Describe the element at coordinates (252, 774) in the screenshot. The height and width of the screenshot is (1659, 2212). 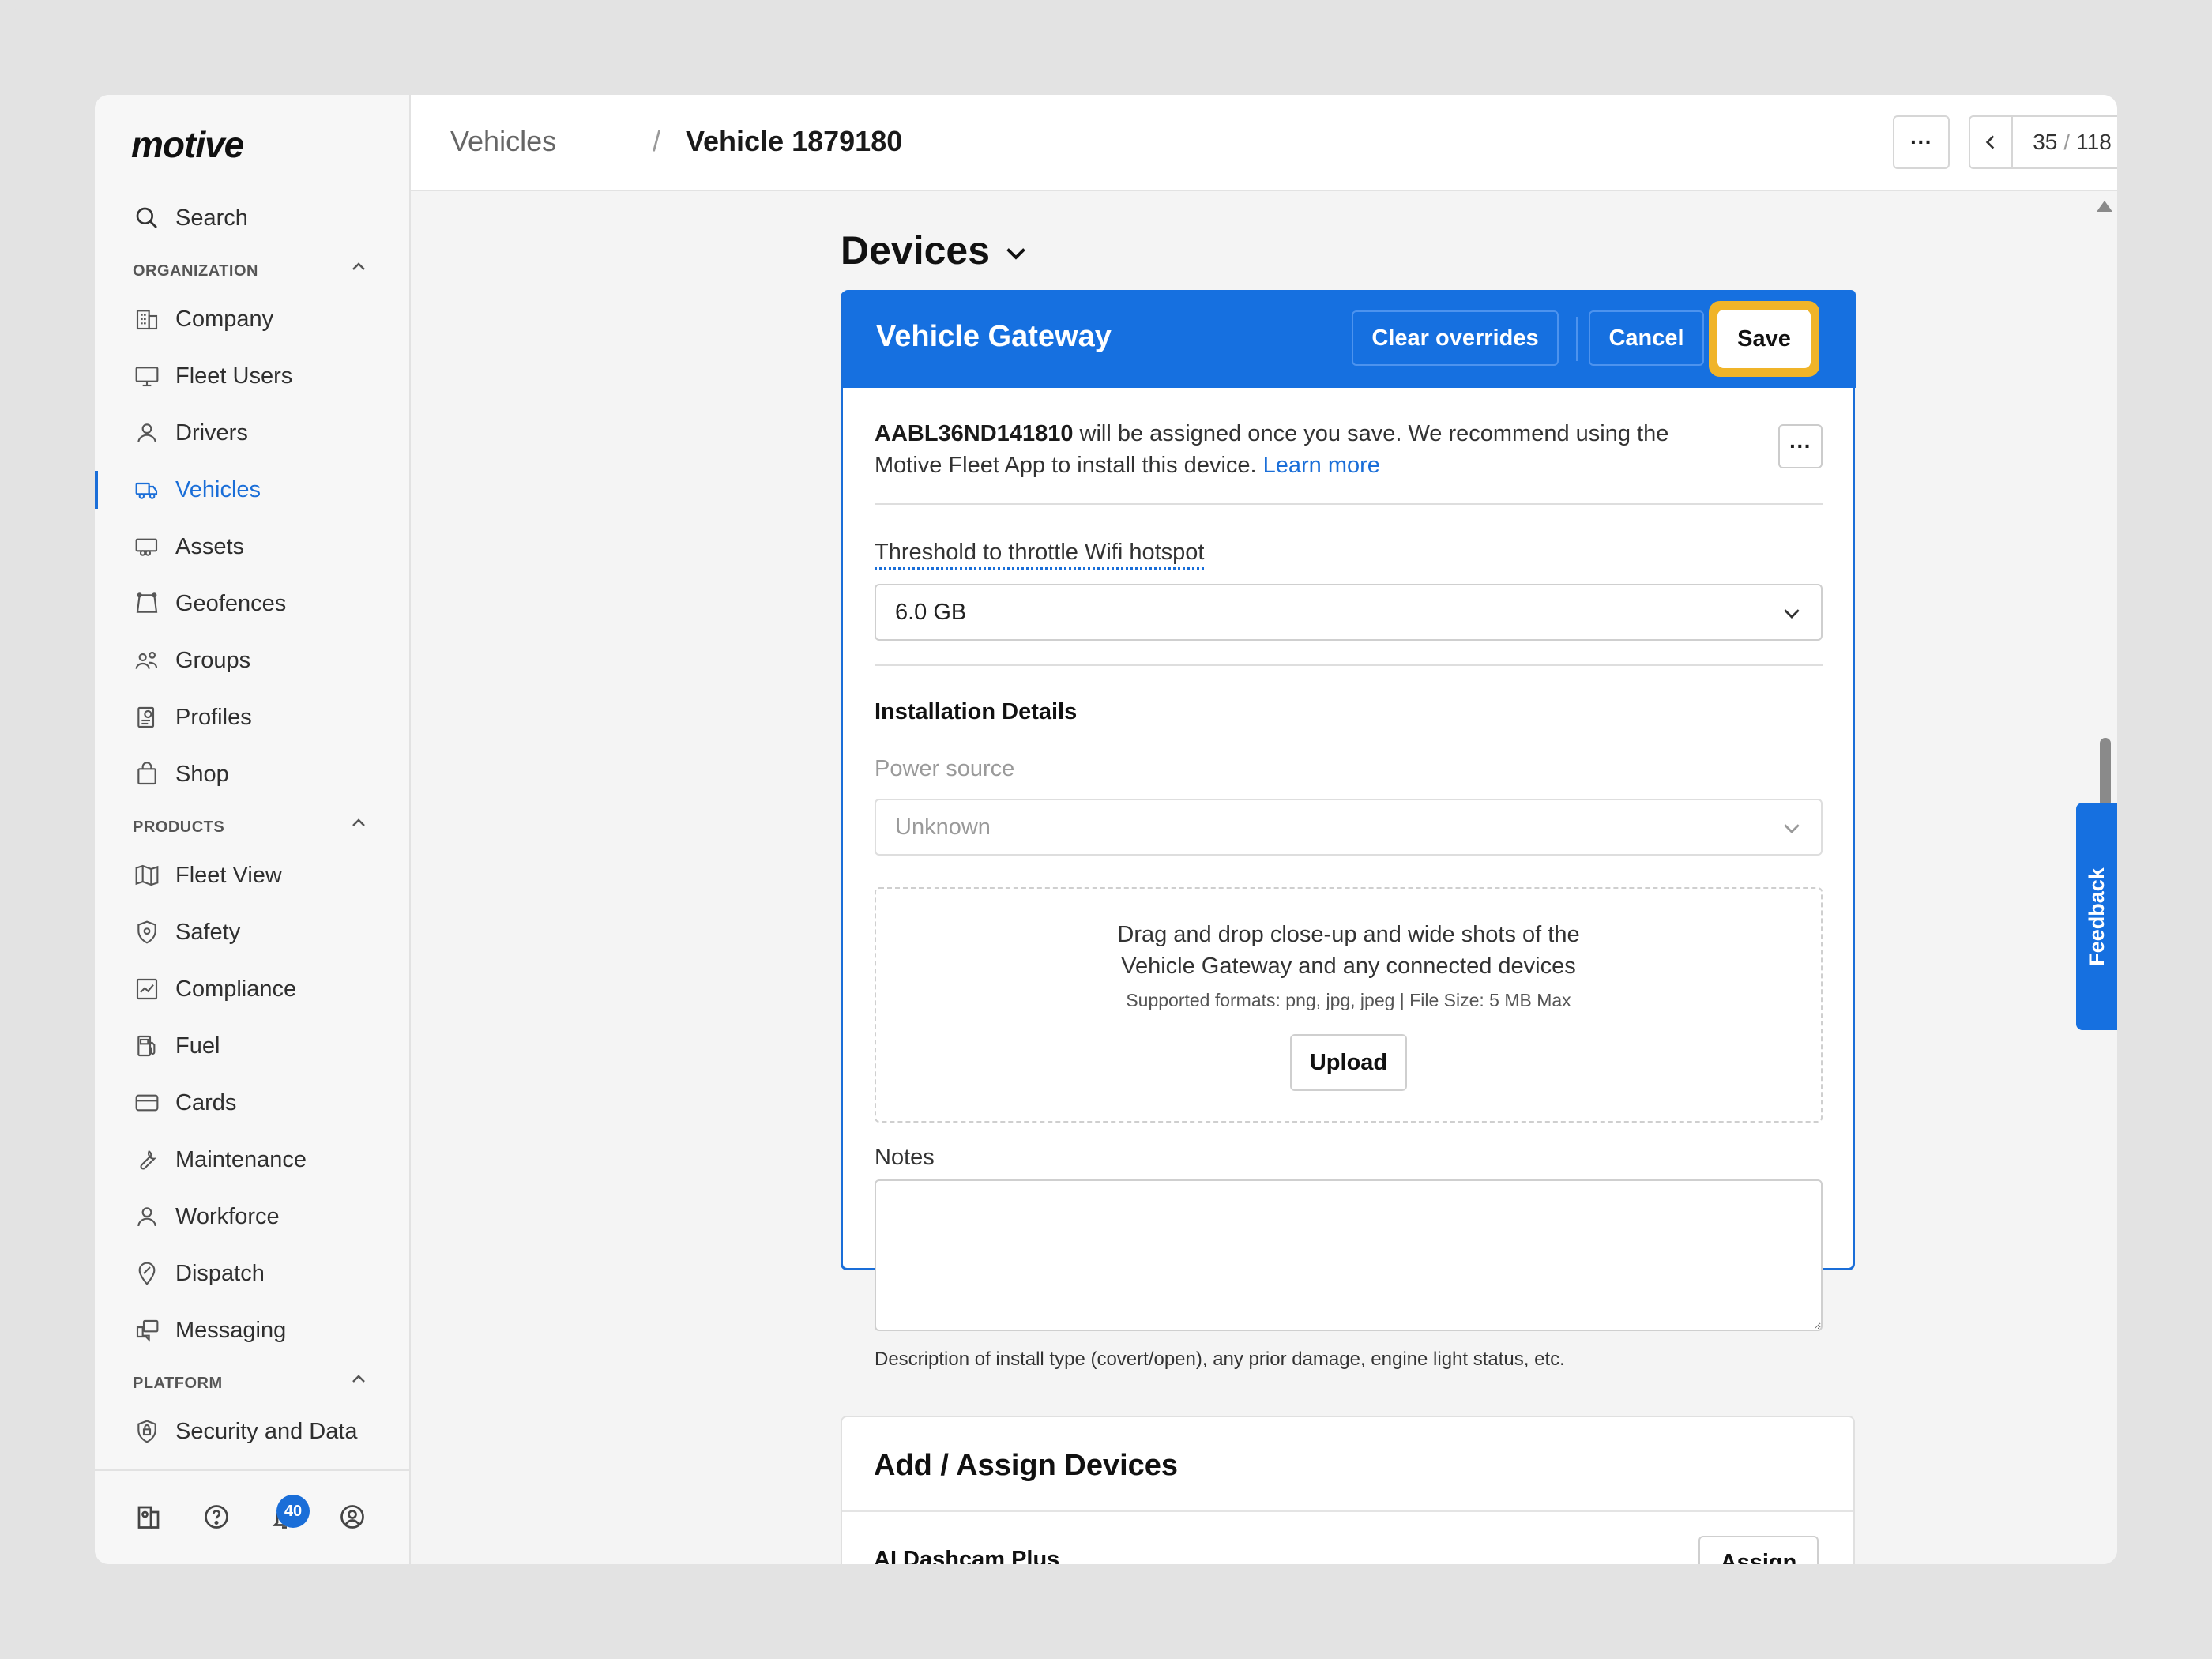
I see `sidebar-item-shop: Shop` at that location.